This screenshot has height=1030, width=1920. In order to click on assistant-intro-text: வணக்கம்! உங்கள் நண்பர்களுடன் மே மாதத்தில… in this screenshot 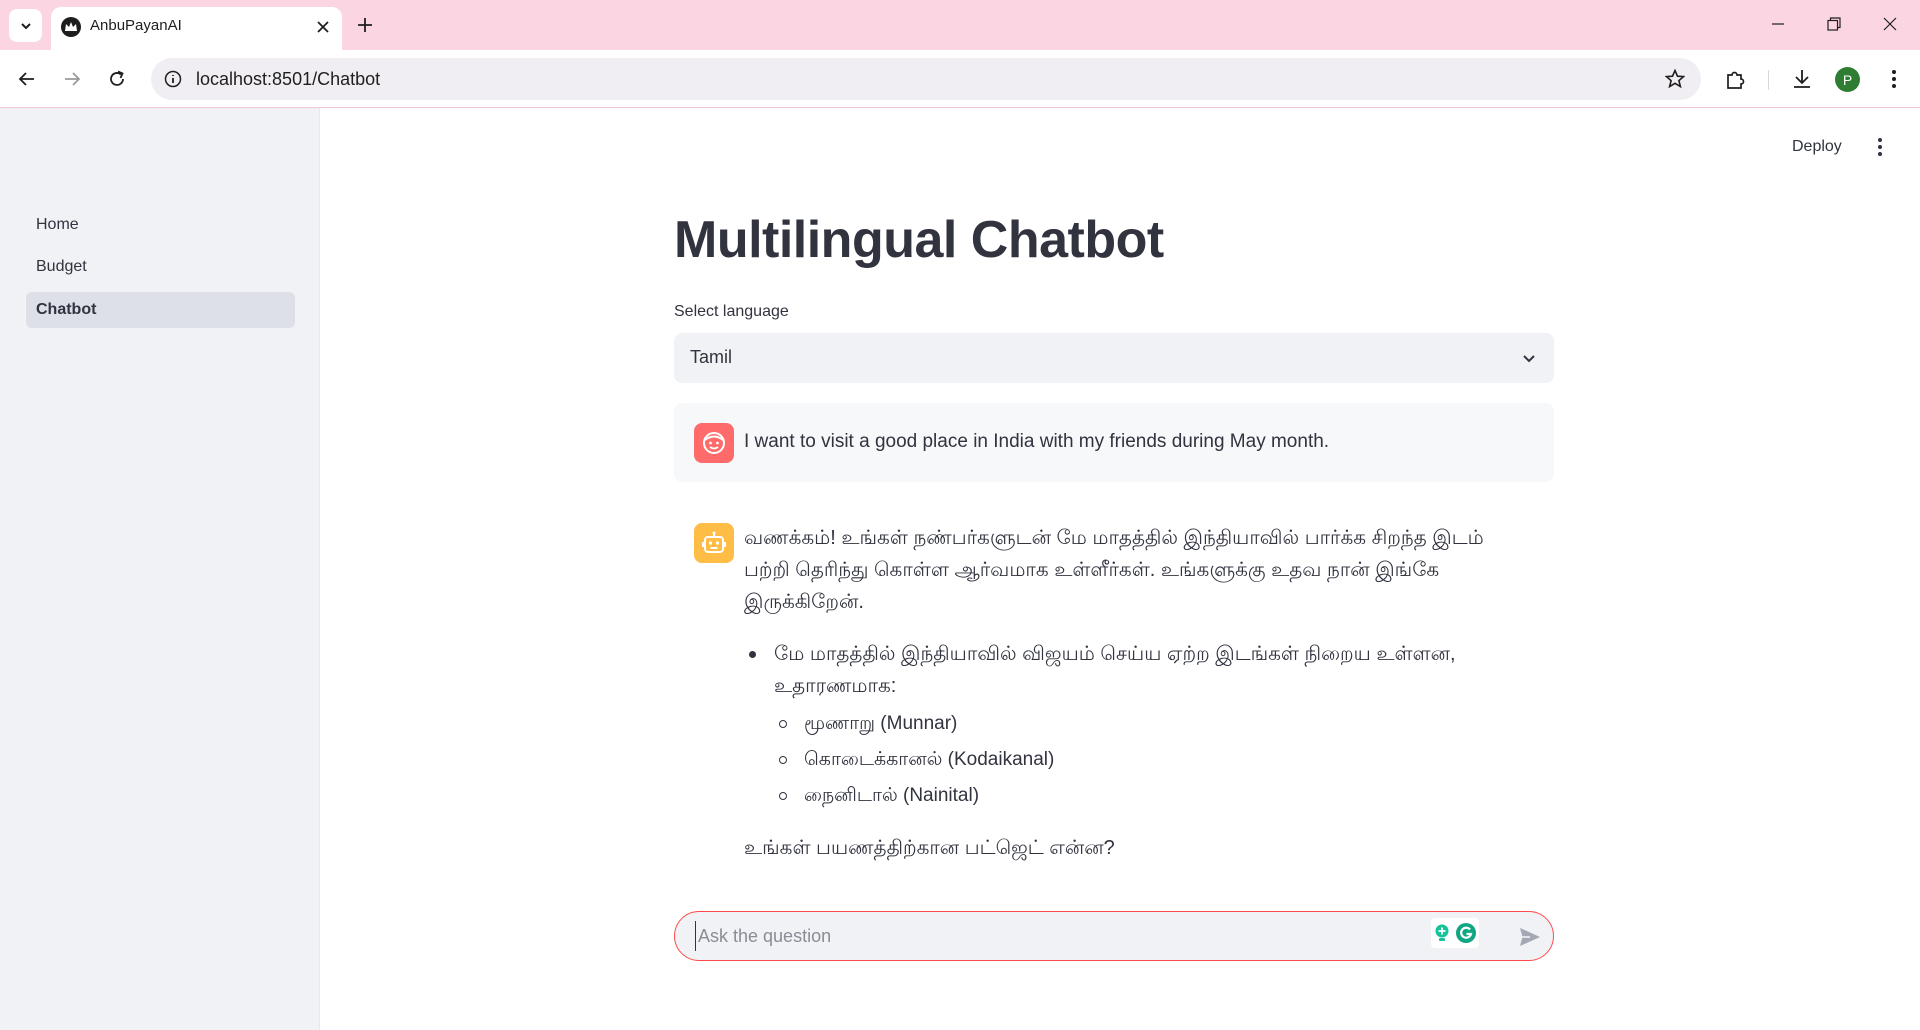, I will do `click(1114, 570)`.